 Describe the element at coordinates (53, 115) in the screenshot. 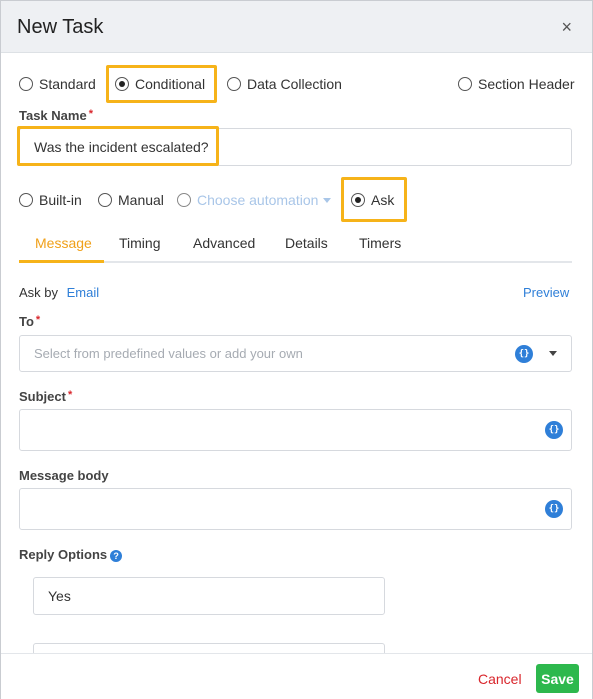

I see `task-name-label-text: Task Name` at that location.